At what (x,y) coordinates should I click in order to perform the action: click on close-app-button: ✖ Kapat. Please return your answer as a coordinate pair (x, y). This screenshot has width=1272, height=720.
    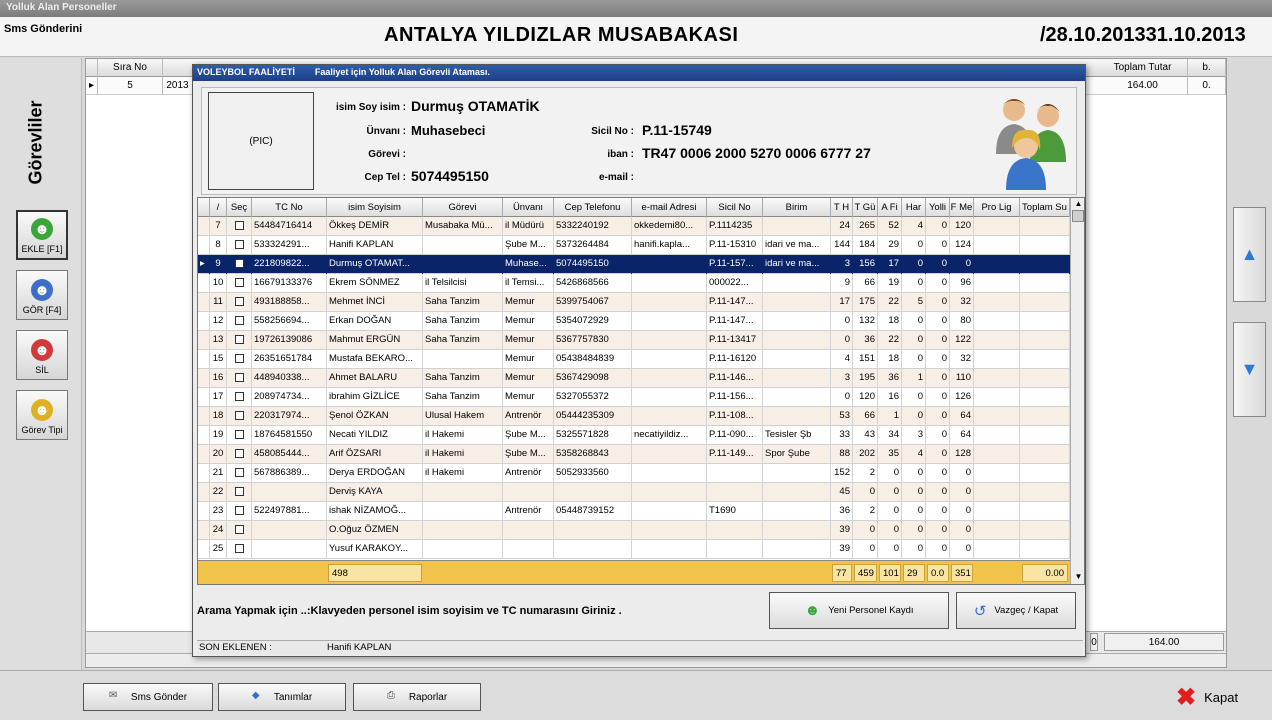
    Looking at the image, I should click on (1207, 697).